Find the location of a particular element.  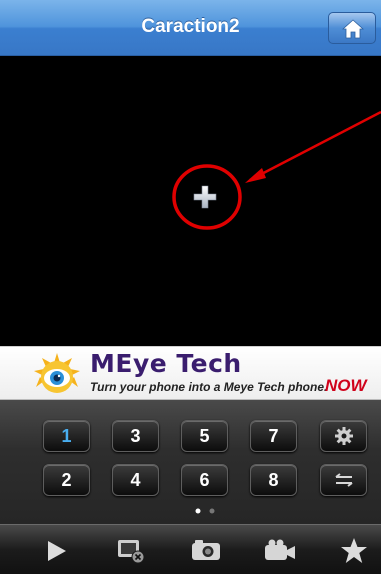

gear-icon is located at coordinates (343, 436).